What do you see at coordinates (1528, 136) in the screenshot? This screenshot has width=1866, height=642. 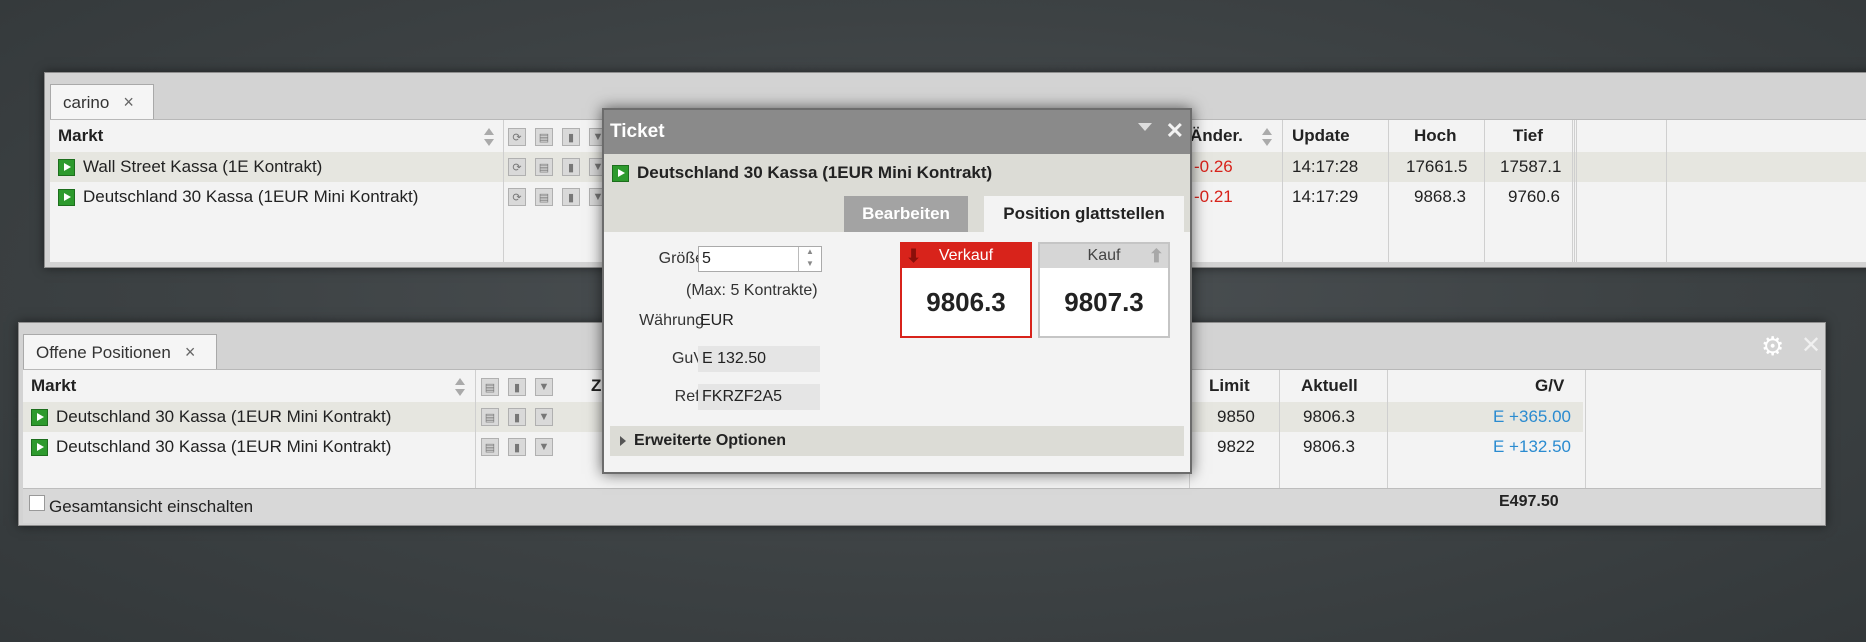 I see `header-tief: Tief` at bounding box center [1528, 136].